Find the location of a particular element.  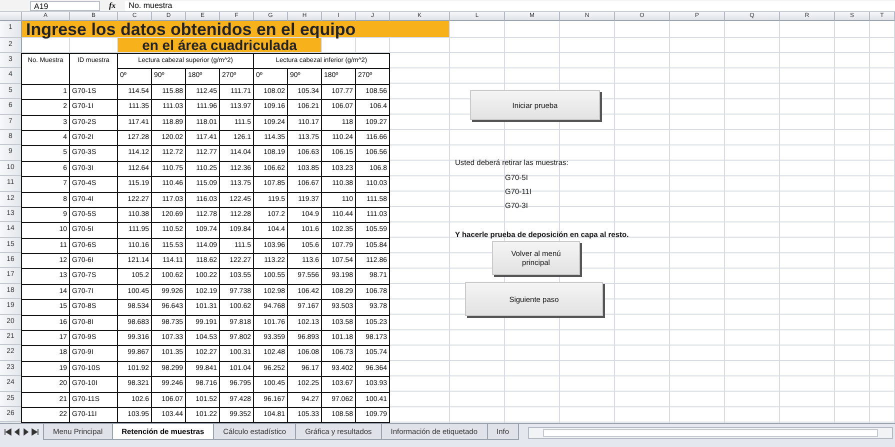

horizontal-scrollbar is located at coordinates (710, 433).